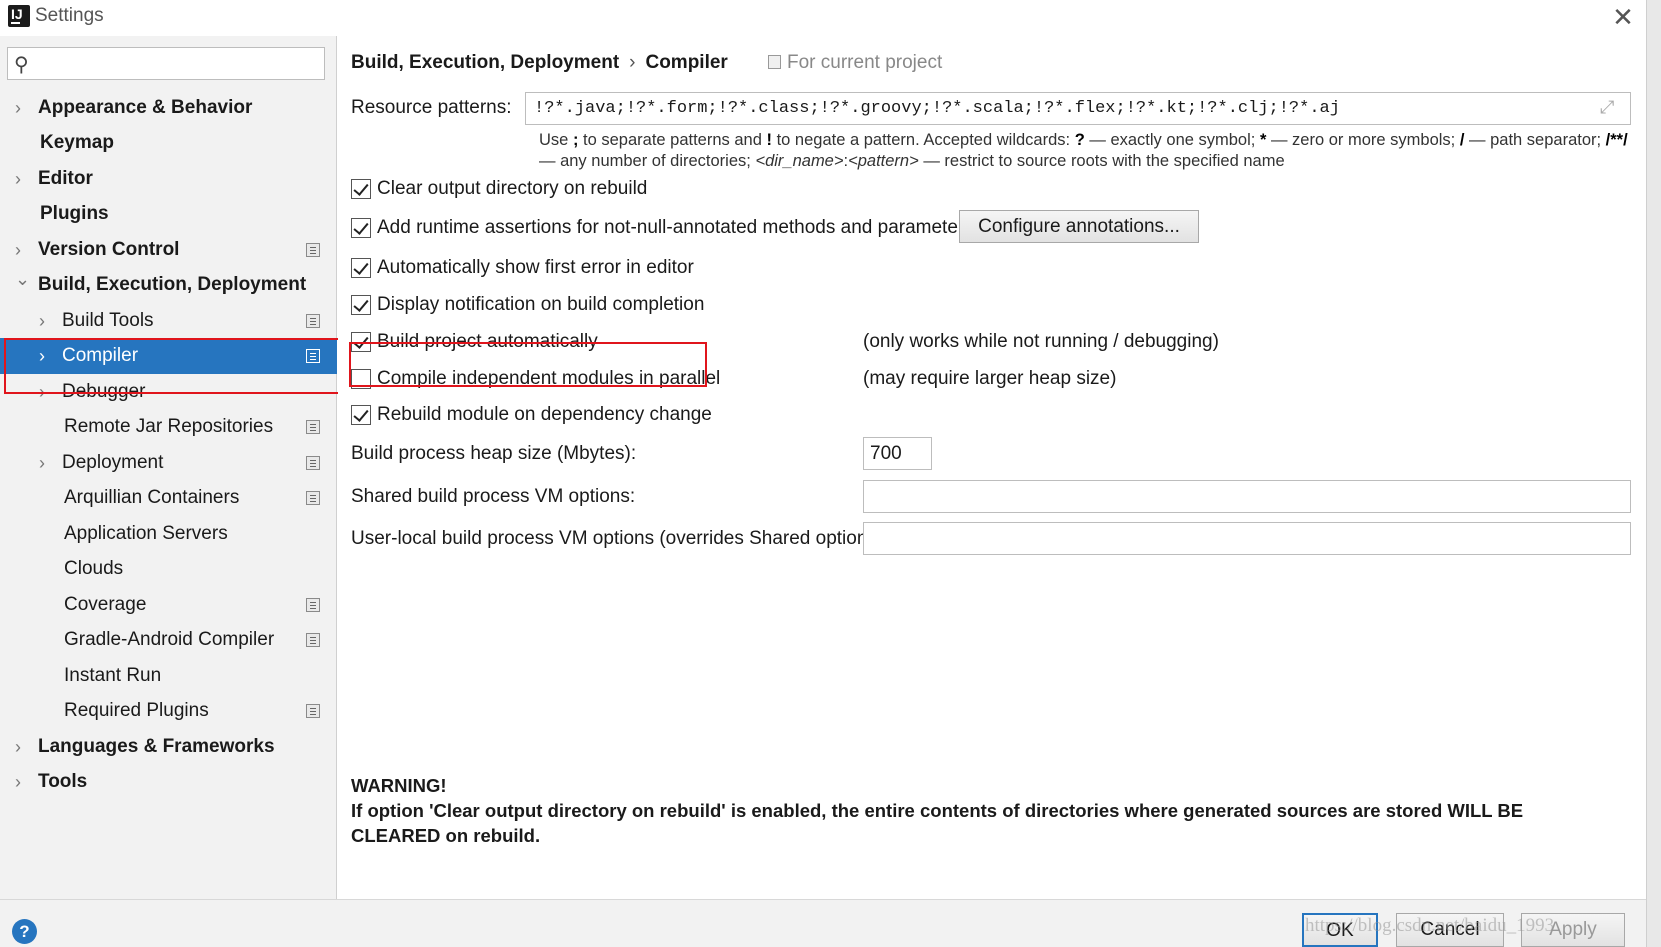  What do you see at coordinates (168, 782) in the screenshot?
I see `sidebar-item-tools: › Tools` at bounding box center [168, 782].